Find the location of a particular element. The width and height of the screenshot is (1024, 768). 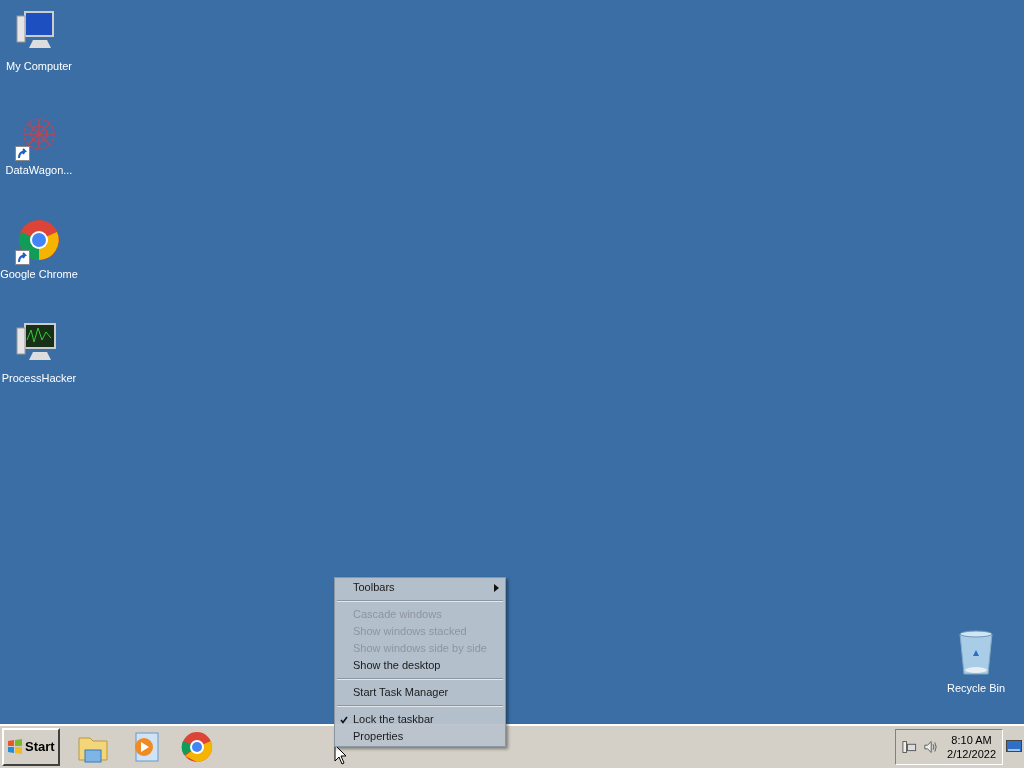

windows-logo-icon is located at coordinates (15, 747).